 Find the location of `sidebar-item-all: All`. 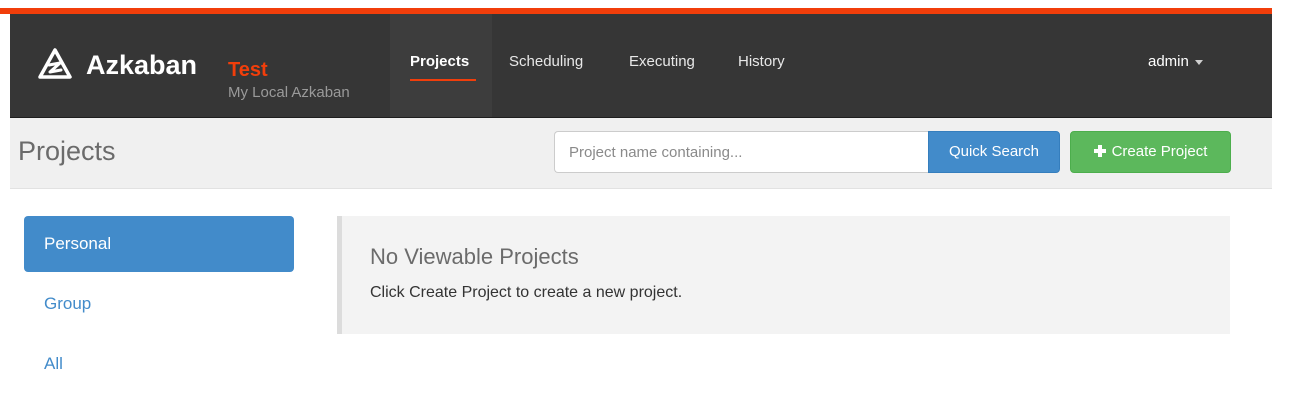

sidebar-item-all: All is located at coordinates (159, 364).